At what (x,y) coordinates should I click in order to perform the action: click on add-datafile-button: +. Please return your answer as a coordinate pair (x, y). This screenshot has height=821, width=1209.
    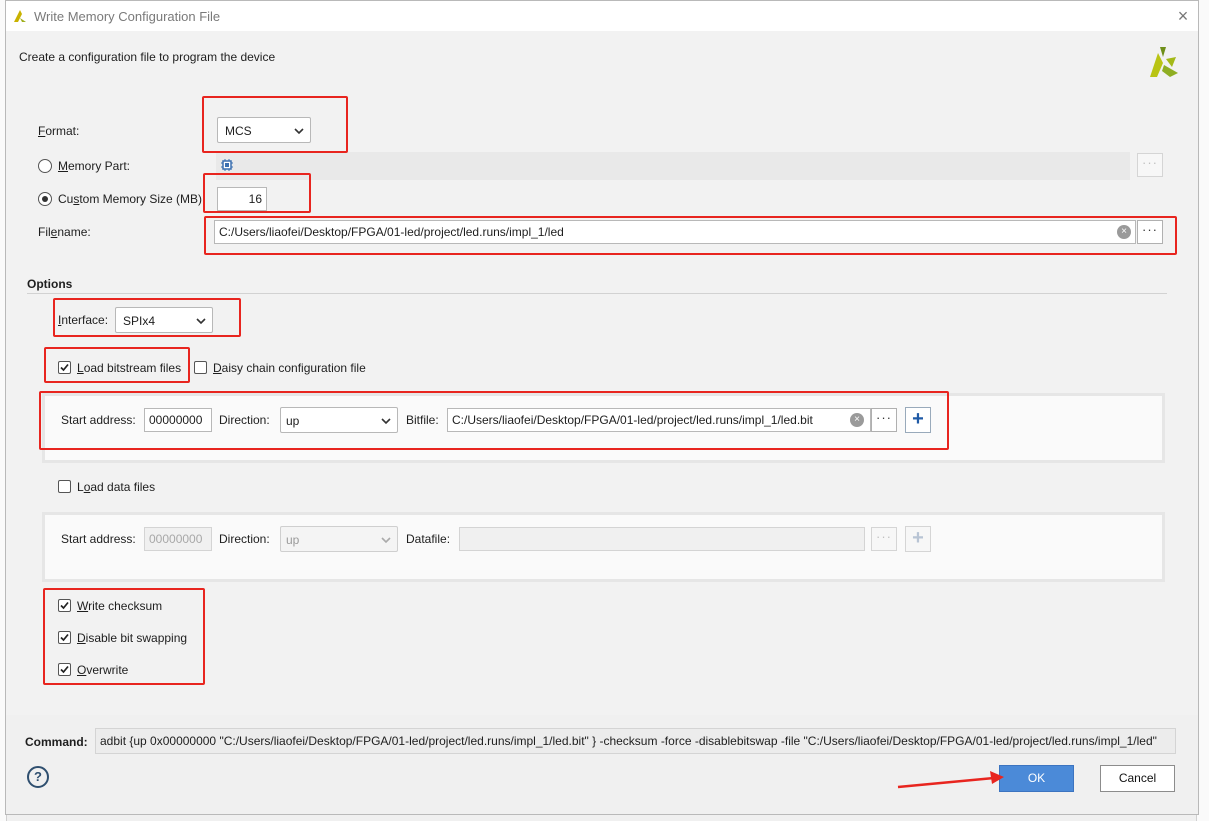
    Looking at the image, I should click on (918, 539).